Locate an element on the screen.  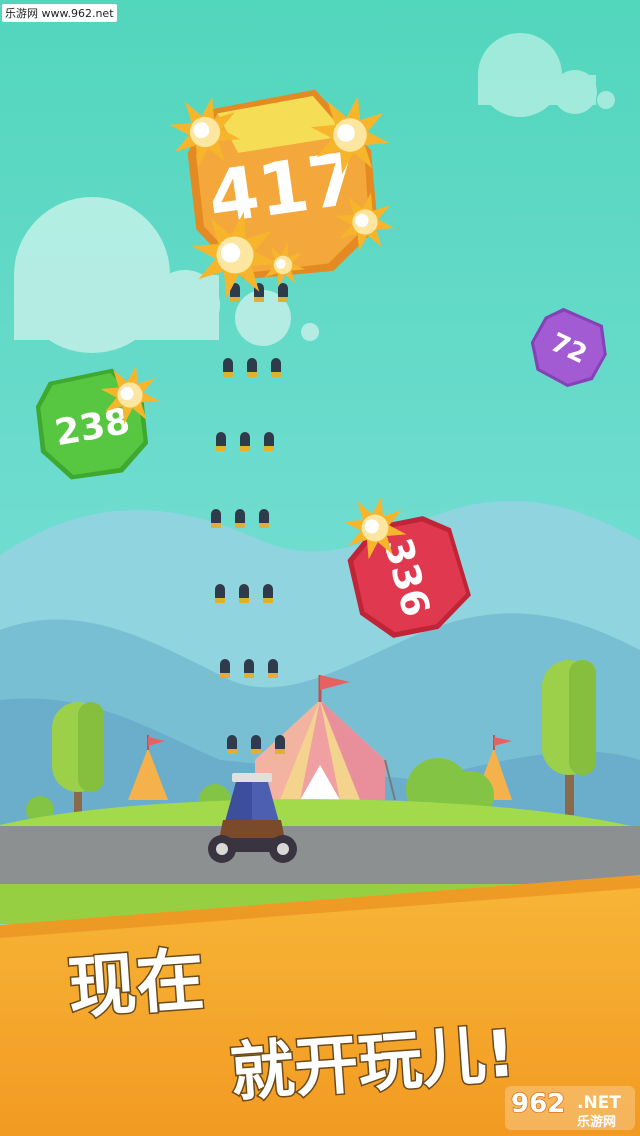
logo-site-name: 乐游网 is located at coordinates (596, 1122).